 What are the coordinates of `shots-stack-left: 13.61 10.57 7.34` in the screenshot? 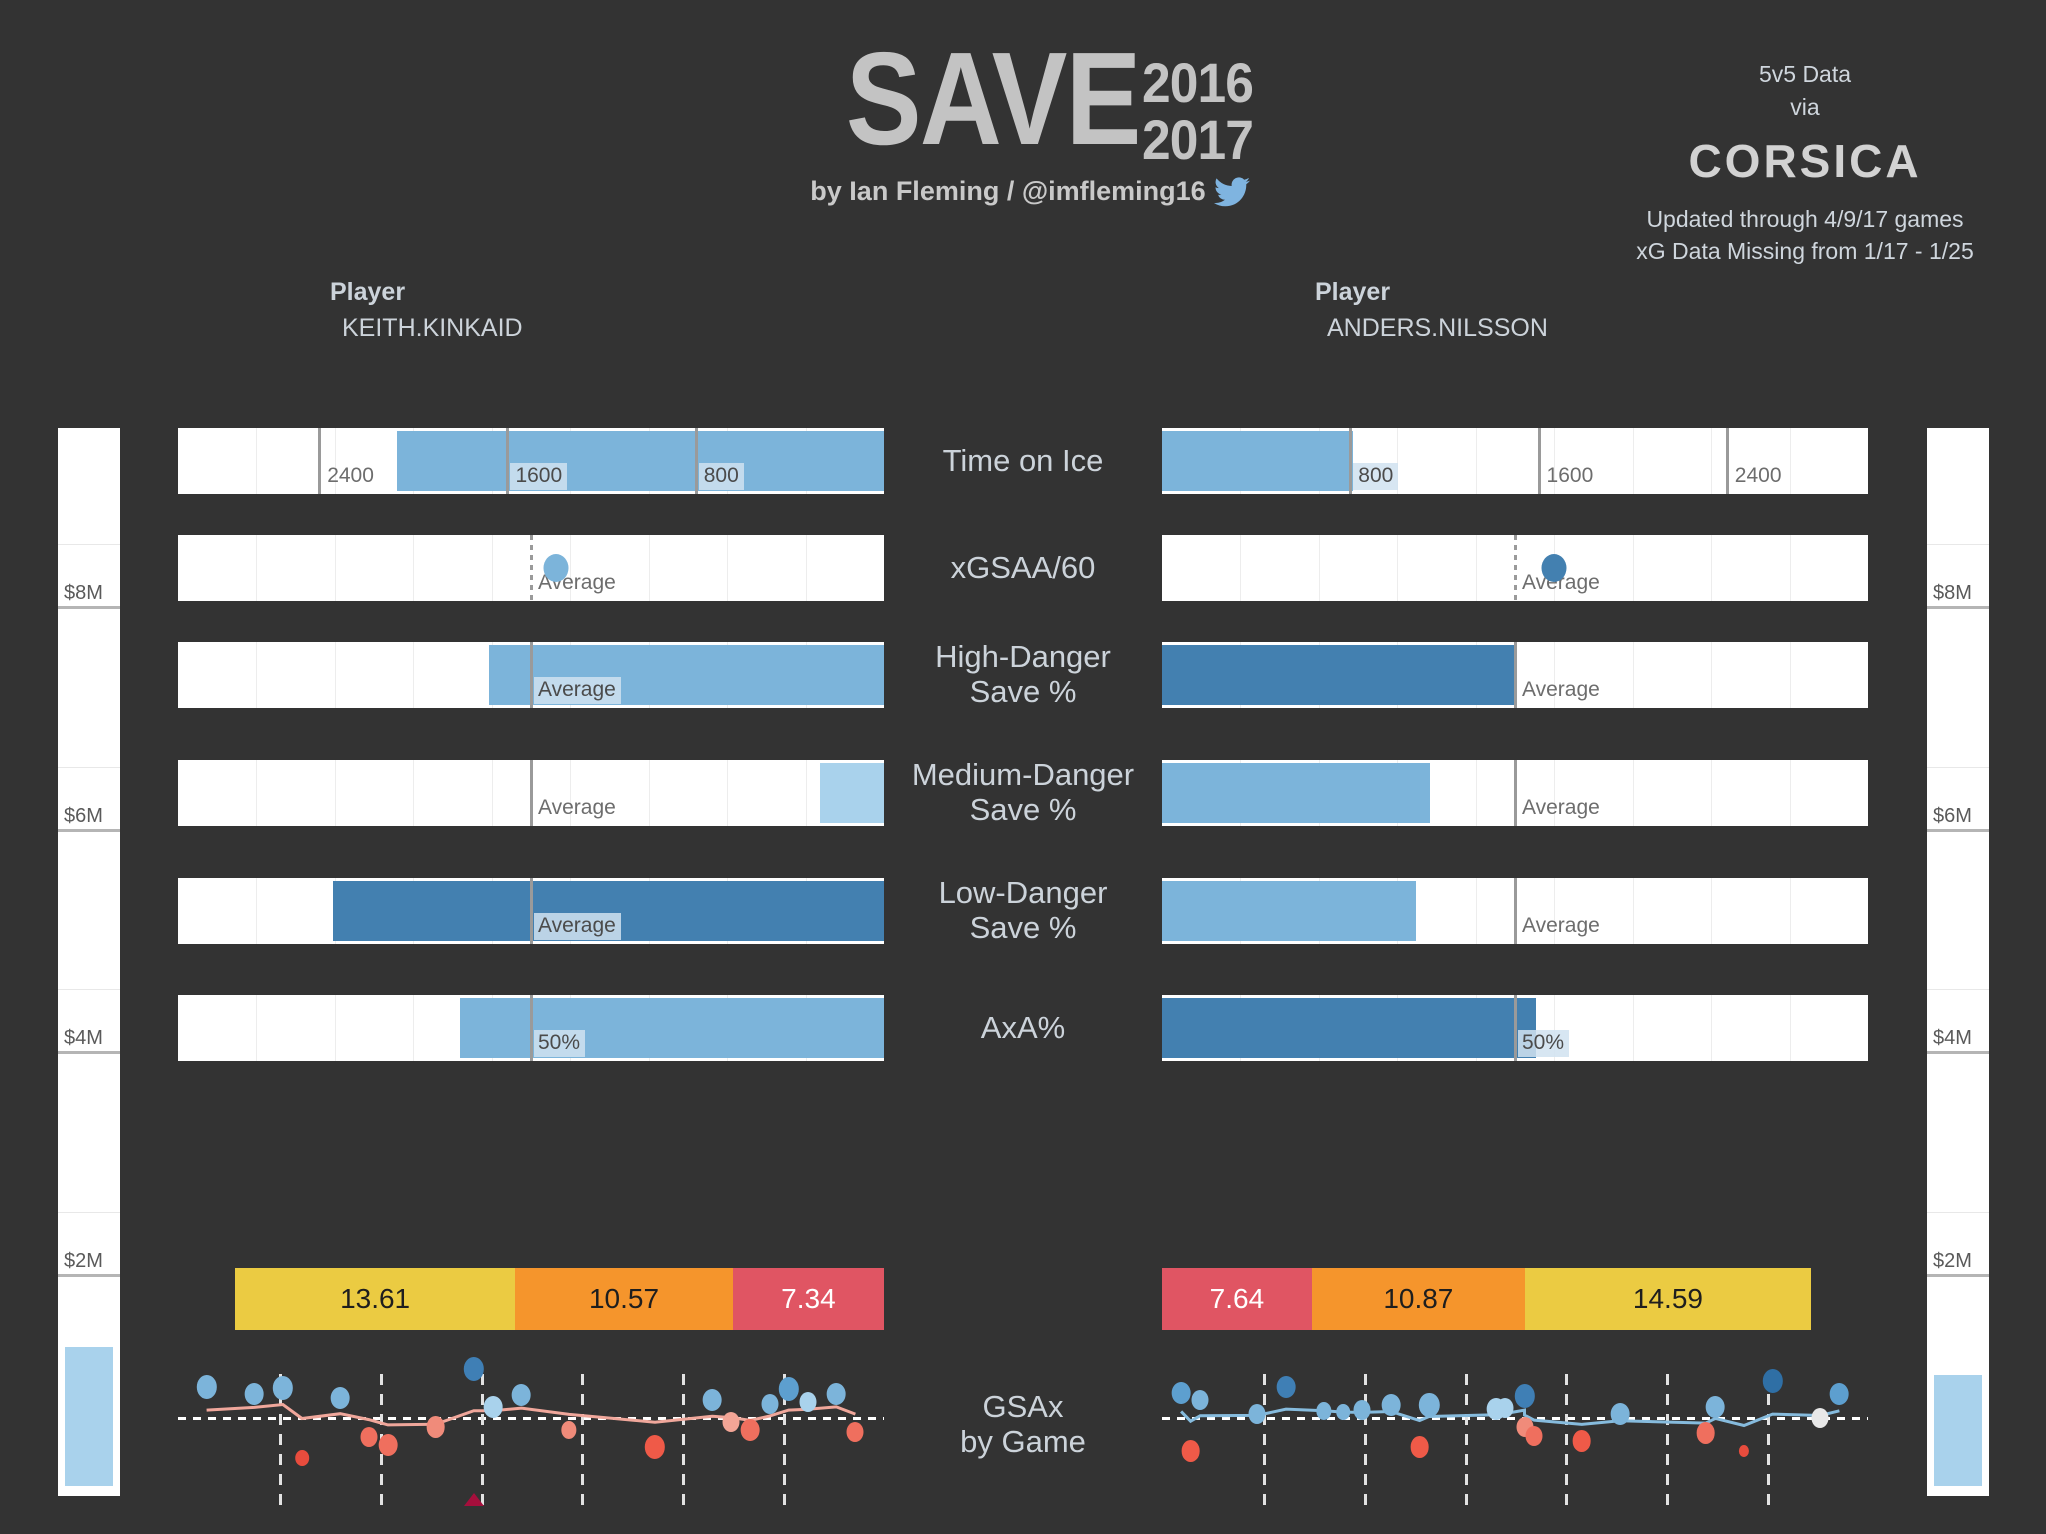 It's located at (559, 1299).